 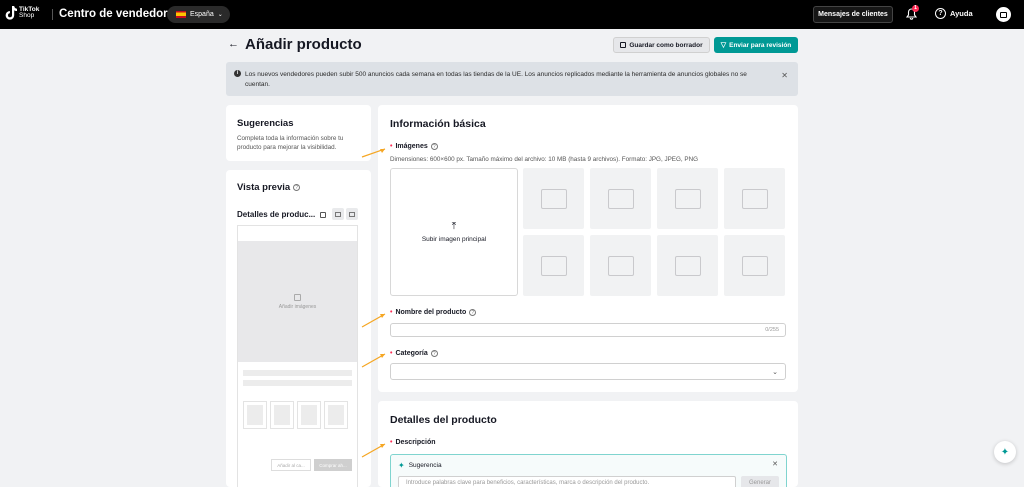 What do you see at coordinates (687, 198) in the screenshot?
I see `image-slot-box-3d-icon` at bounding box center [687, 198].